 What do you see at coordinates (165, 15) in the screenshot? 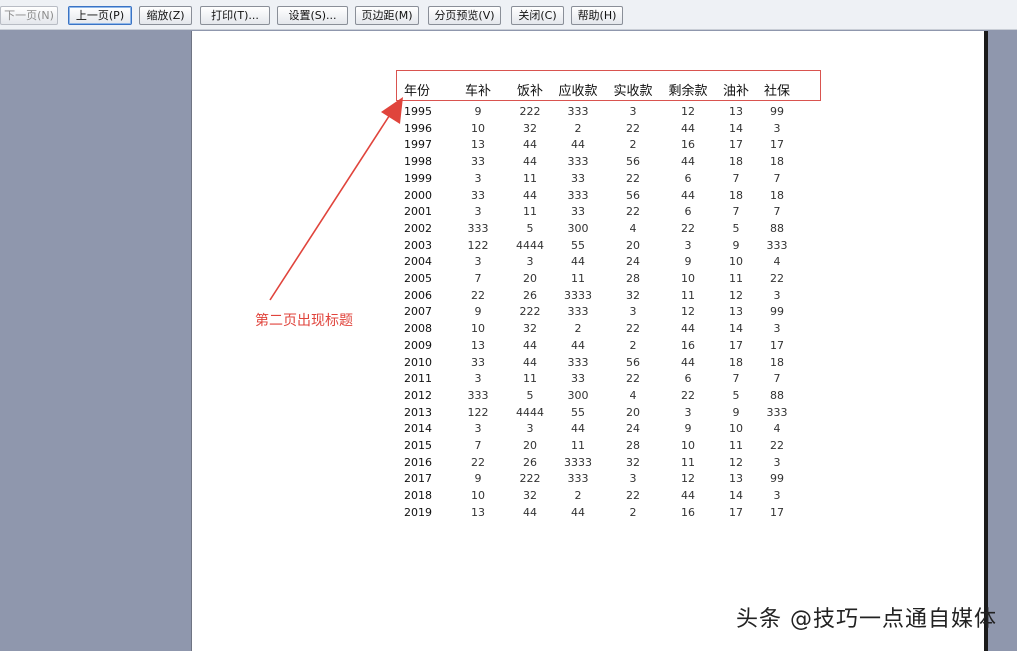
I see `zoom-button: 缩放(Z)` at bounding box center [165, 15].